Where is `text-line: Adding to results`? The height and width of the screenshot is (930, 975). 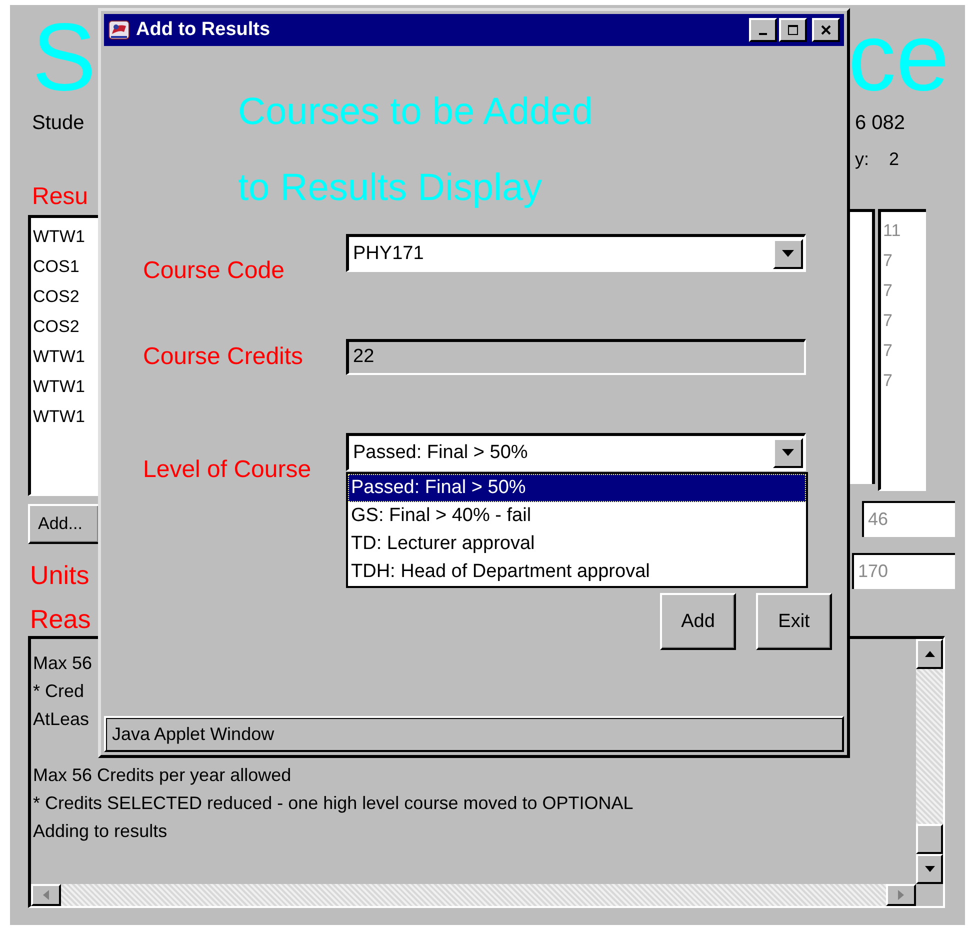
text-line: Adding to results is located at coordinates (100, 831).